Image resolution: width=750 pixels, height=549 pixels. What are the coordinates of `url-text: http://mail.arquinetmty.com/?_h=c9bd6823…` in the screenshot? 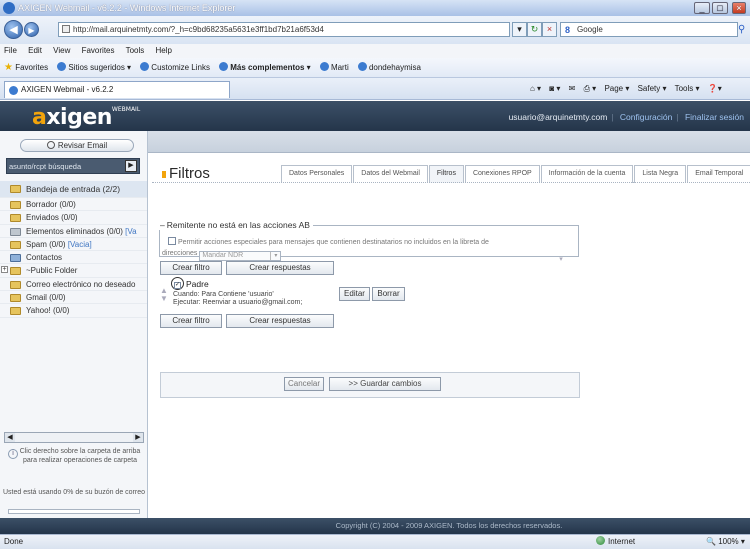 It's located at (198, 29).